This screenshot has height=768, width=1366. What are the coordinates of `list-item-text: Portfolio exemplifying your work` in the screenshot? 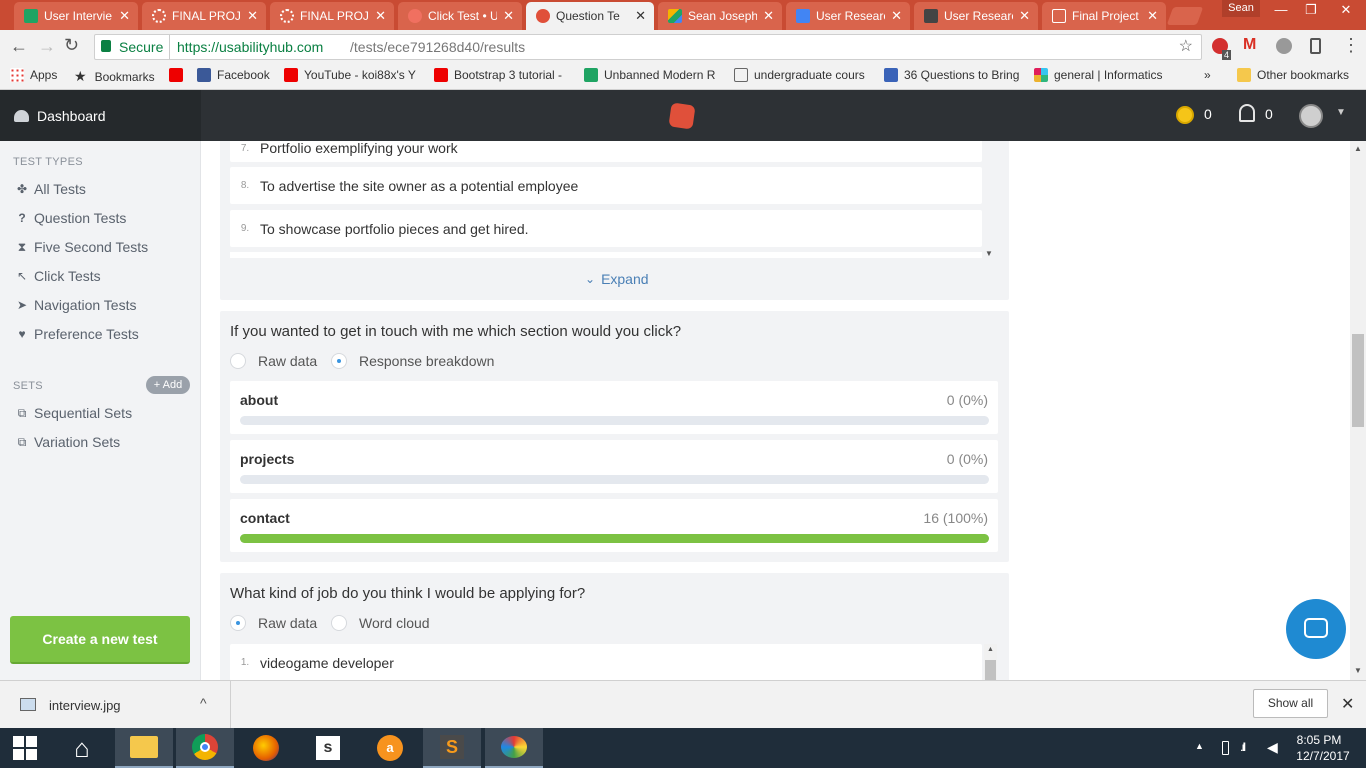 It's located at (359, 148).